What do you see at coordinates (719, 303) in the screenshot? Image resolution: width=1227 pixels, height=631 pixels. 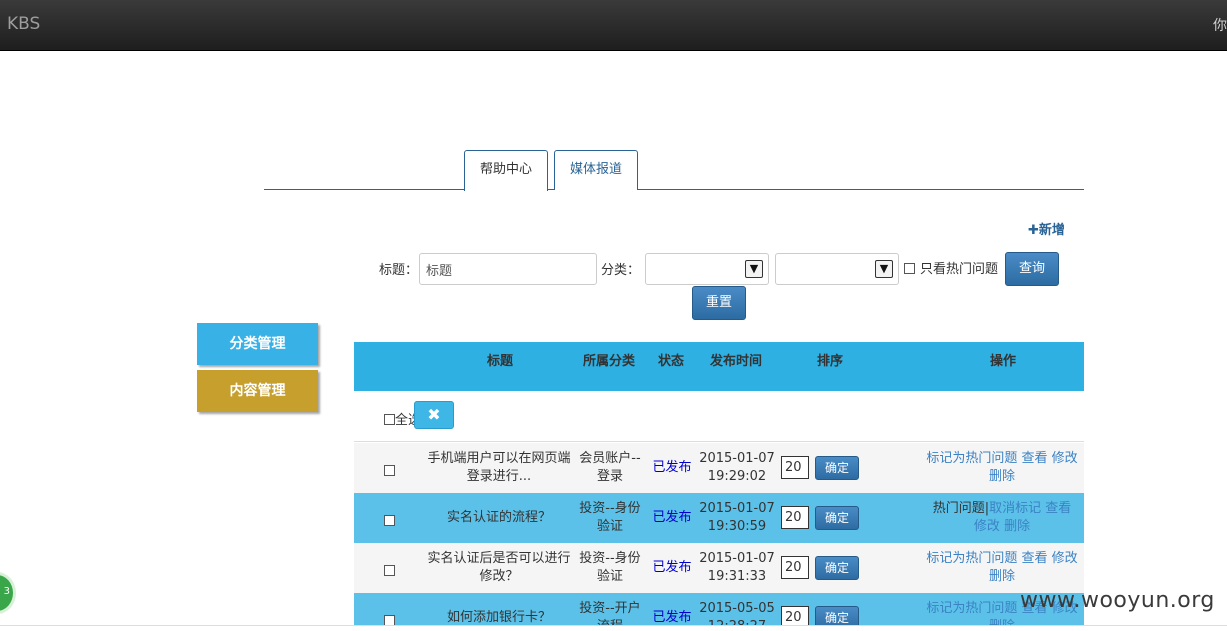 I see `reset-button: 重置` at bounding box center [719, 303].